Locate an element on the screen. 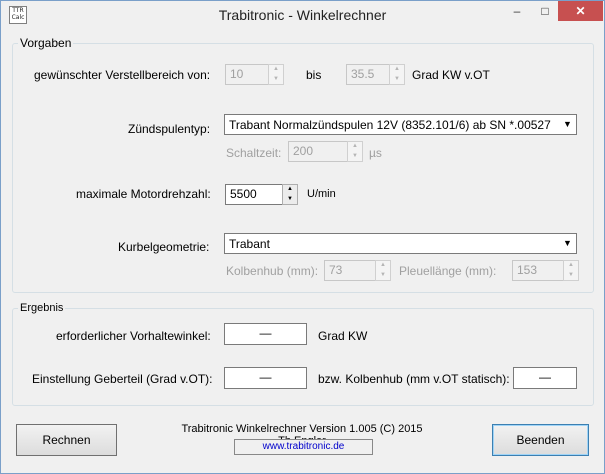  pleuel-label: Pleuellänge (mm): is located at coordinates (448, 271).